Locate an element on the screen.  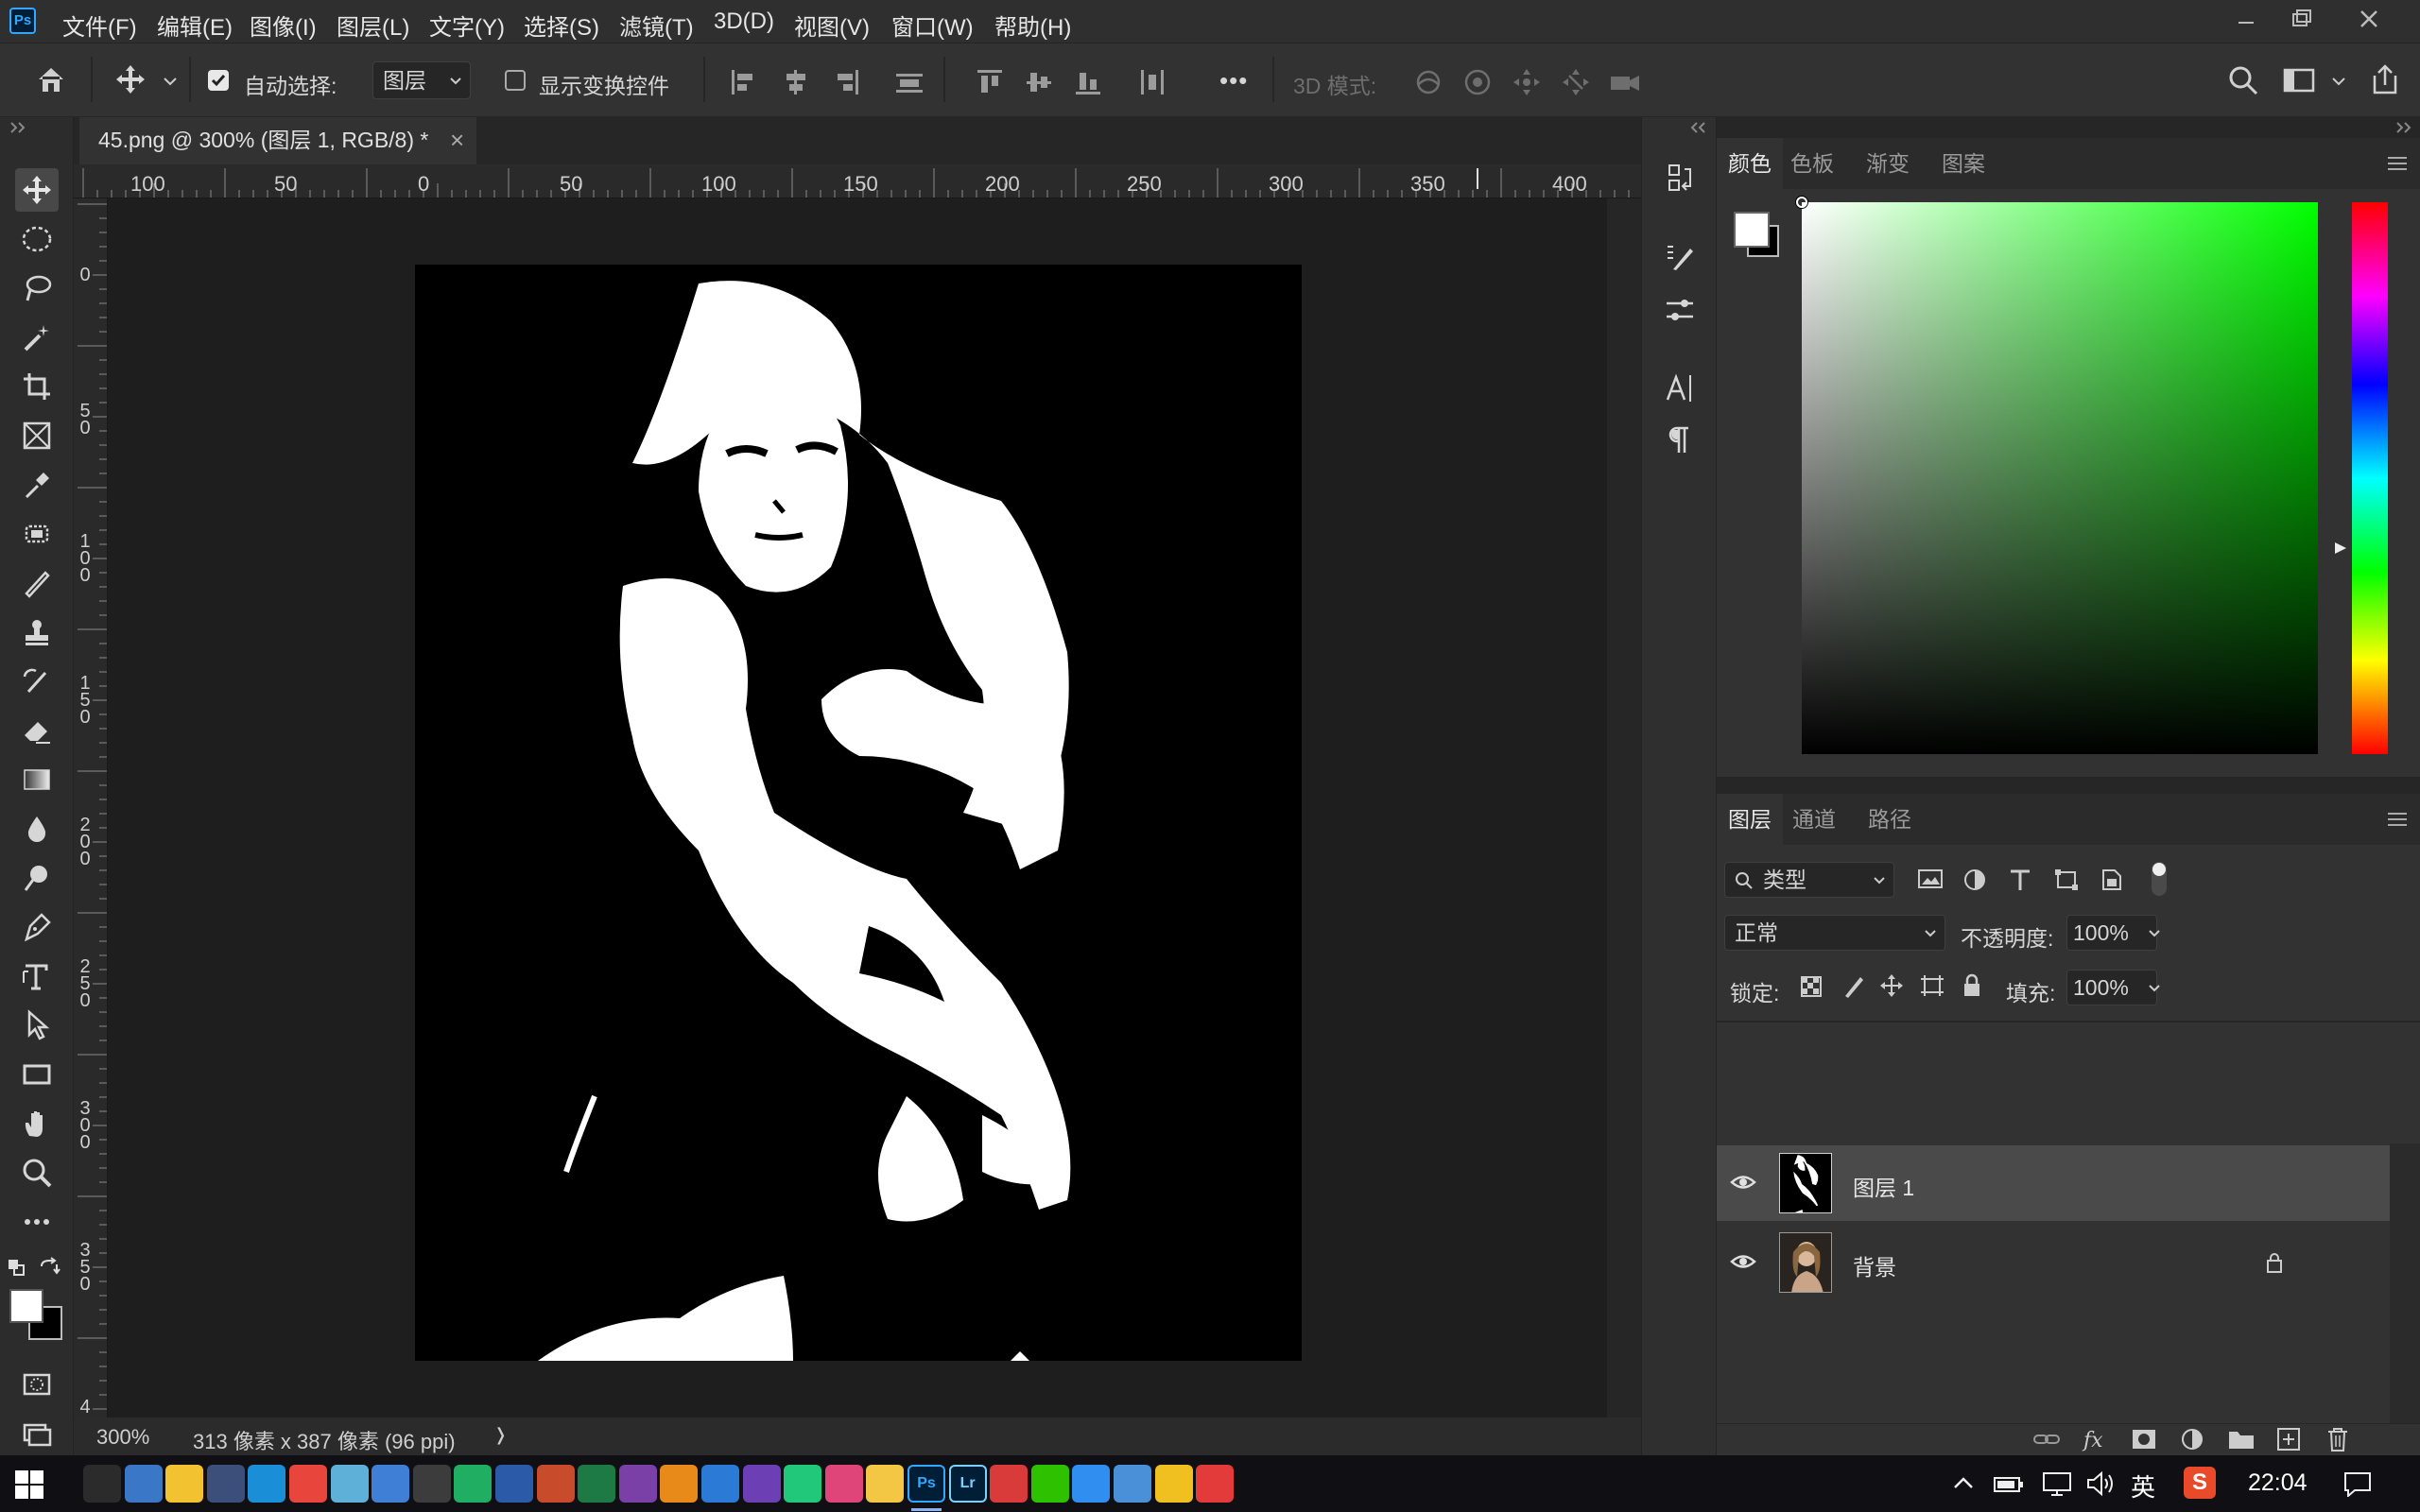
close-tab-button: × is located at coordinates (457, 140).